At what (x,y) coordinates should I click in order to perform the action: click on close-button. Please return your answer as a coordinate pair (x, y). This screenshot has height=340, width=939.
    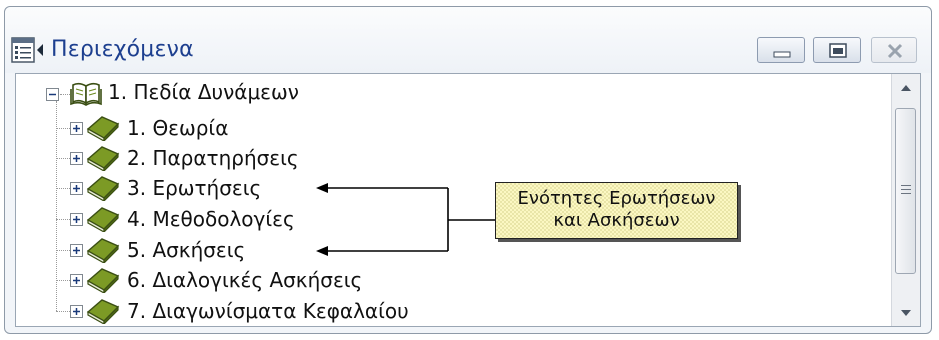
    Looking at the image, I should click on (894, 50).